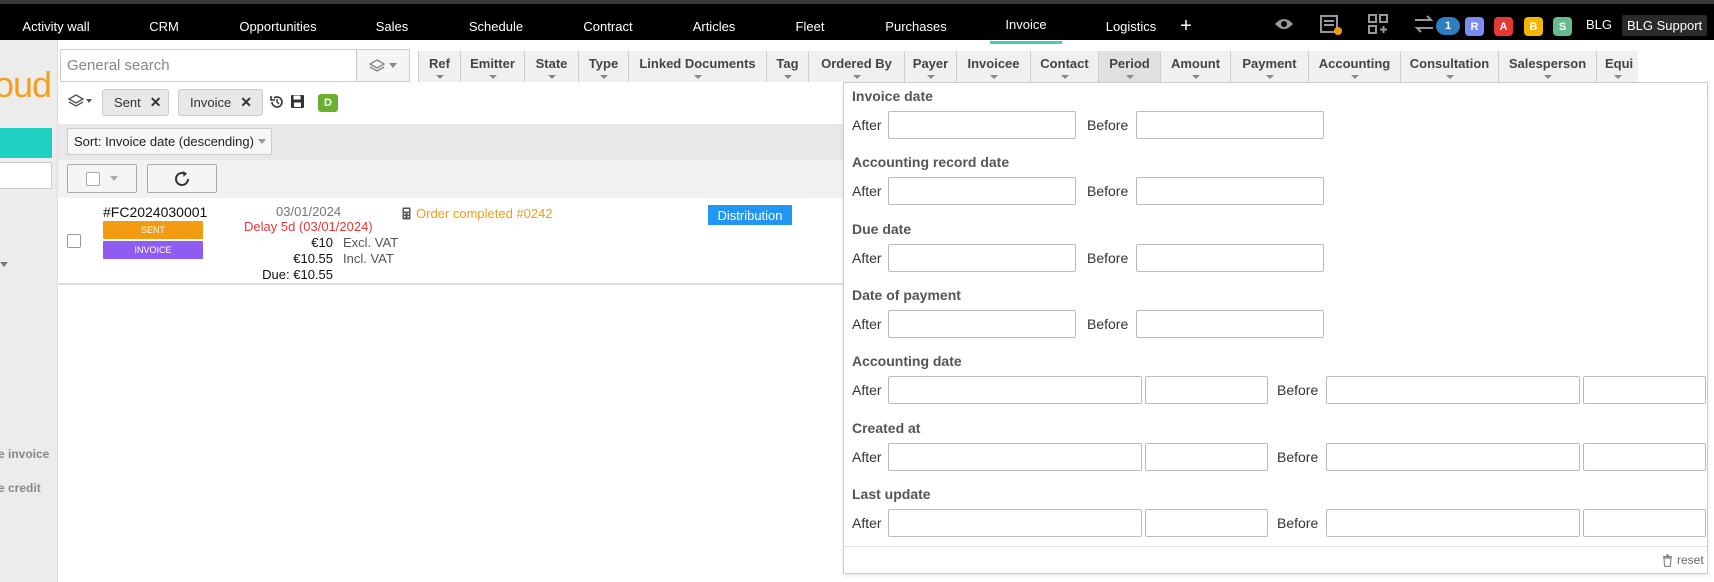 This screenshot has width=1714, height=582. What do you see at coordinates (56, 26) in the screenshot?
I see `nav-activity-wall: Activity wall` at bounding box center [56, 26].